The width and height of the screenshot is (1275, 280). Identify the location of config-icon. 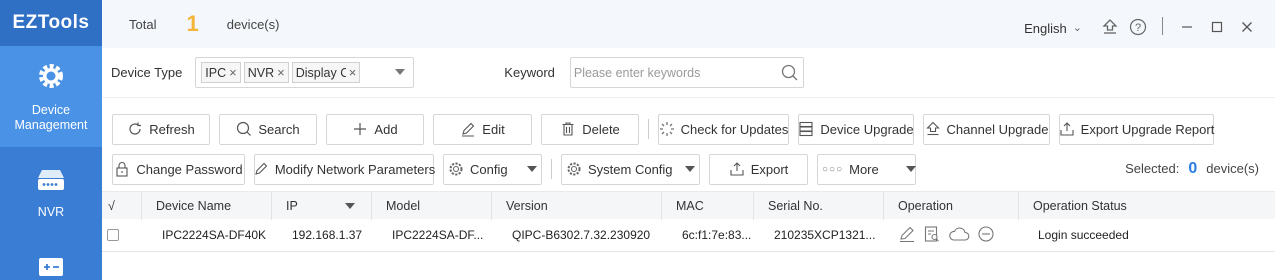
(51, 268).